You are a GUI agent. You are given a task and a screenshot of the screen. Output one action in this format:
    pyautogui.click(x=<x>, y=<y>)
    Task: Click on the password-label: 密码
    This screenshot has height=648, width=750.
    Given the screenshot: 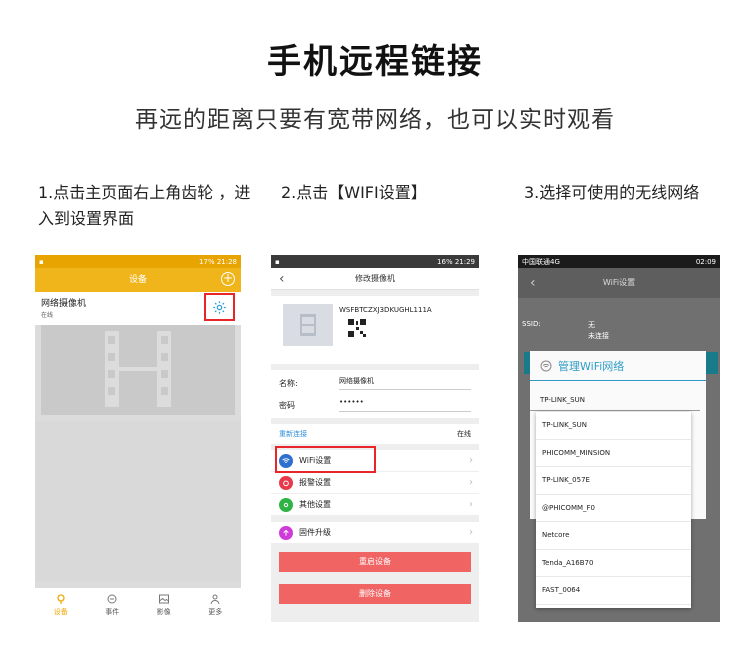 What is the action you would take?
    pyautogui.click(x=287, y=405)
    